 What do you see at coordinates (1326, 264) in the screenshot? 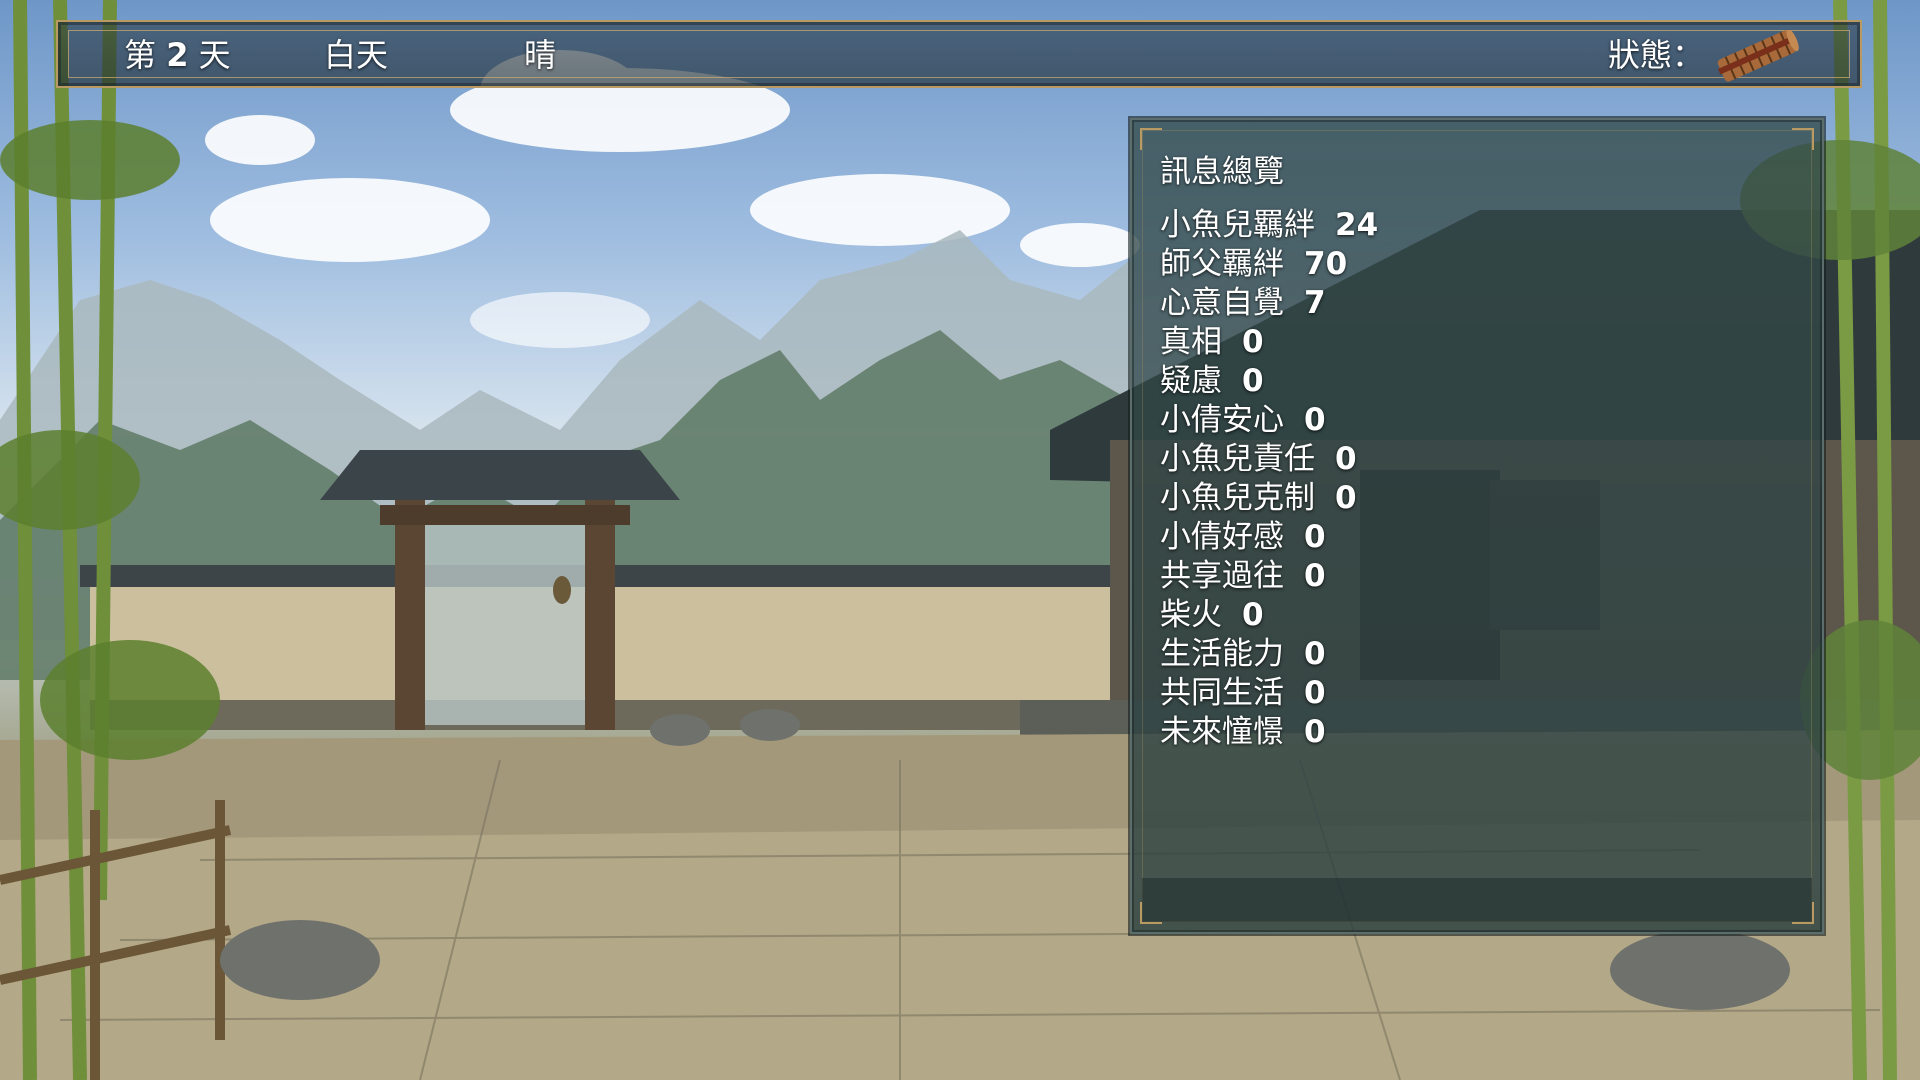
I see `stat-value: 70` at bounding box center [1326, 264].